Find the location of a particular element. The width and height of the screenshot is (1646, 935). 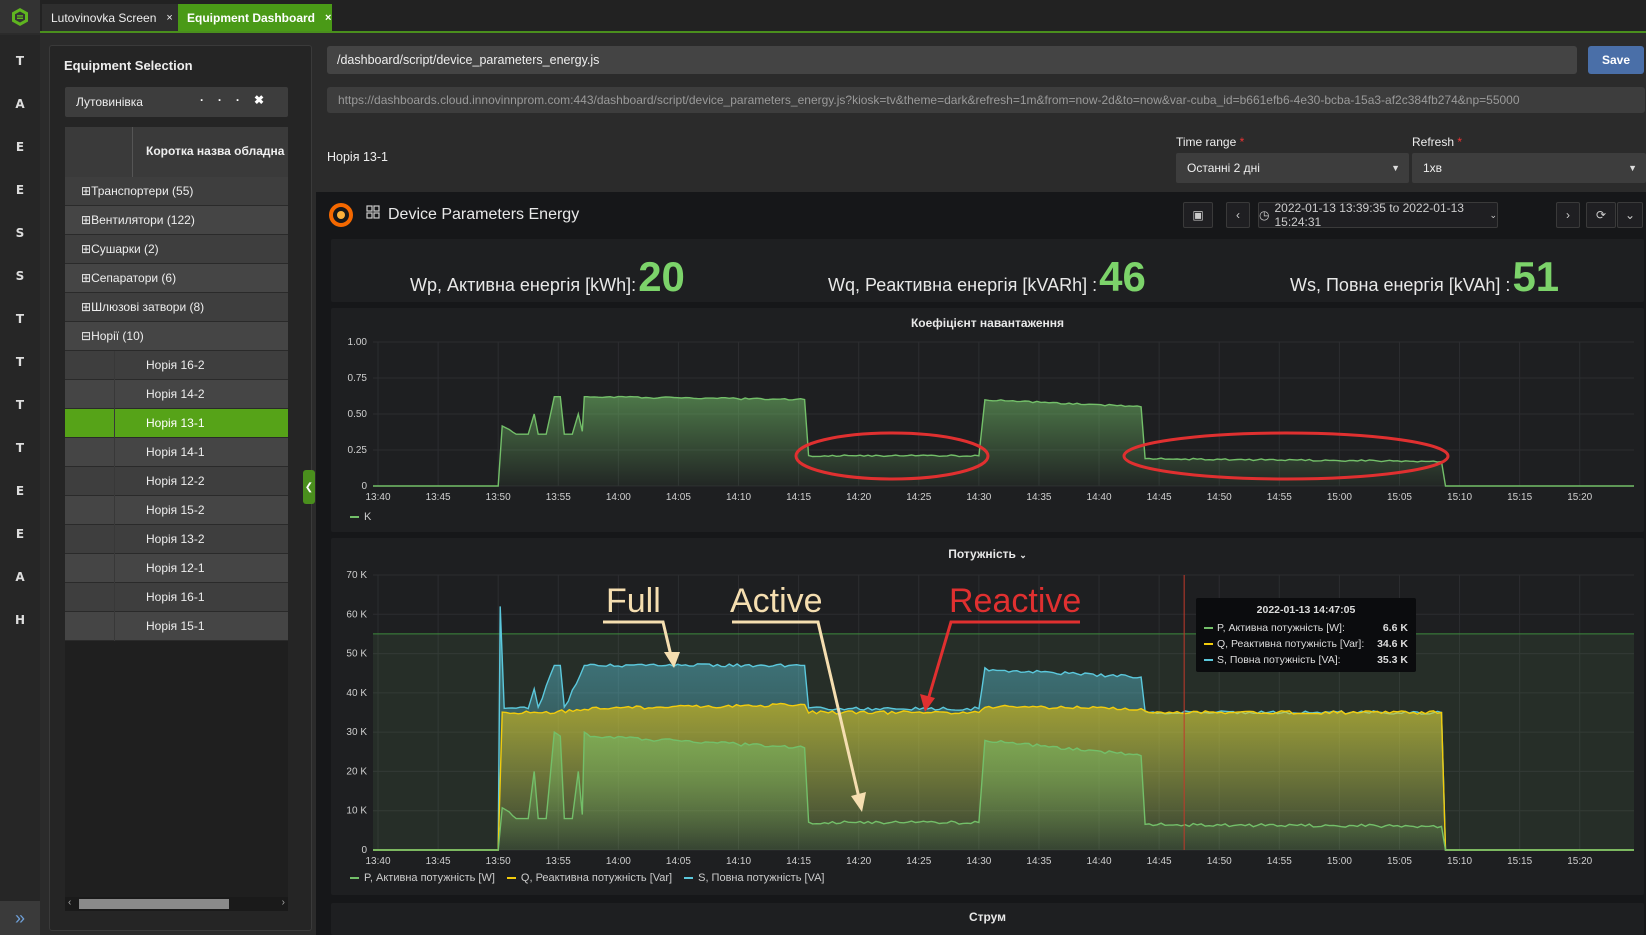

more-icon: ··· is located at coordinates (227, 100).